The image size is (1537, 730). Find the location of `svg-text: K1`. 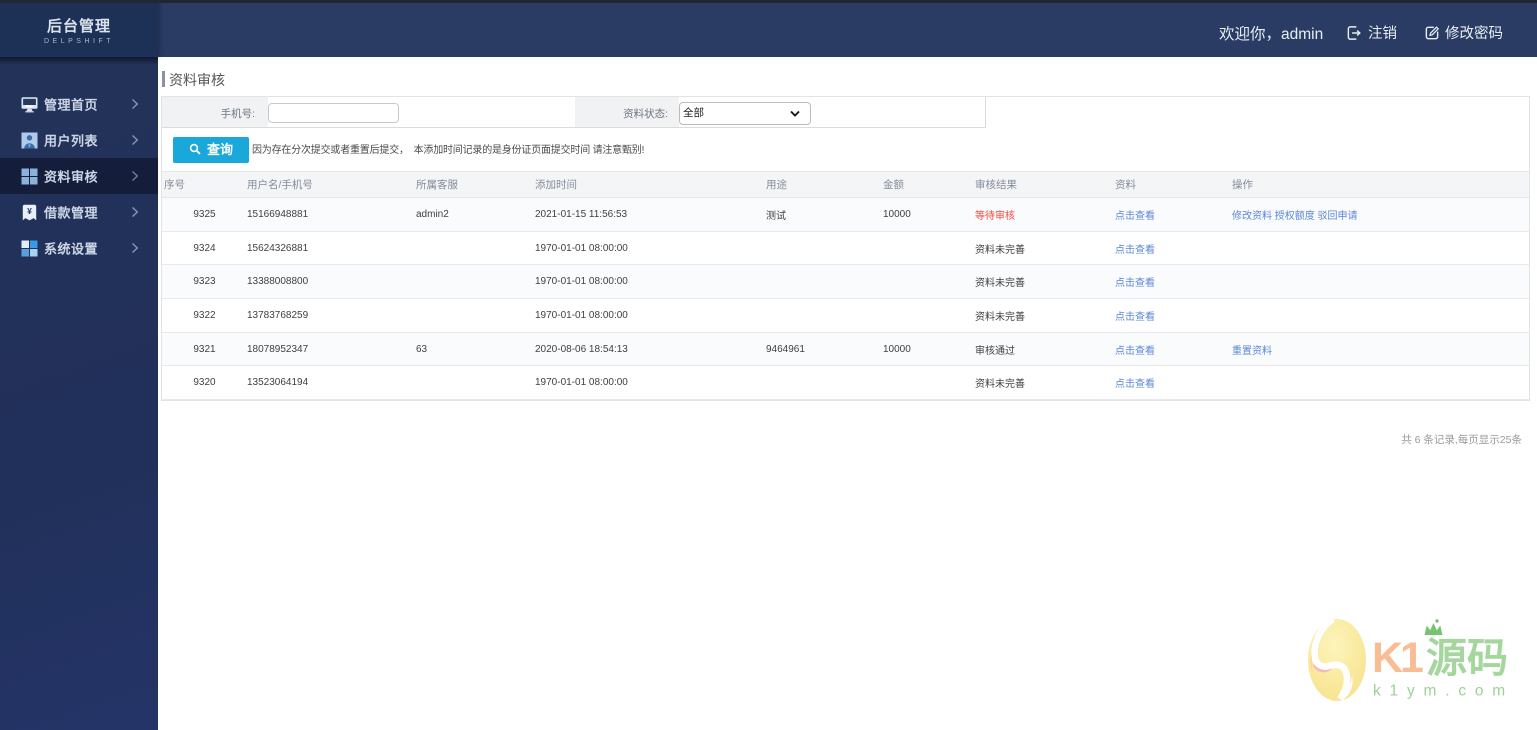

svg-text: K1 is located at coordinates (1397, 658).